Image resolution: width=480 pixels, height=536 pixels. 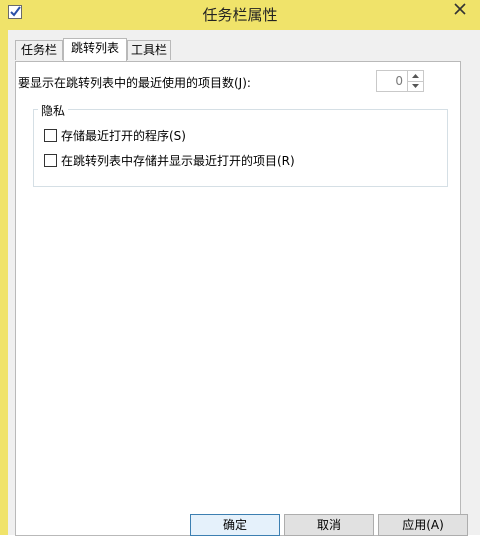 I want to click on recent-count-spinner: 0, so click(x=400, y=81).